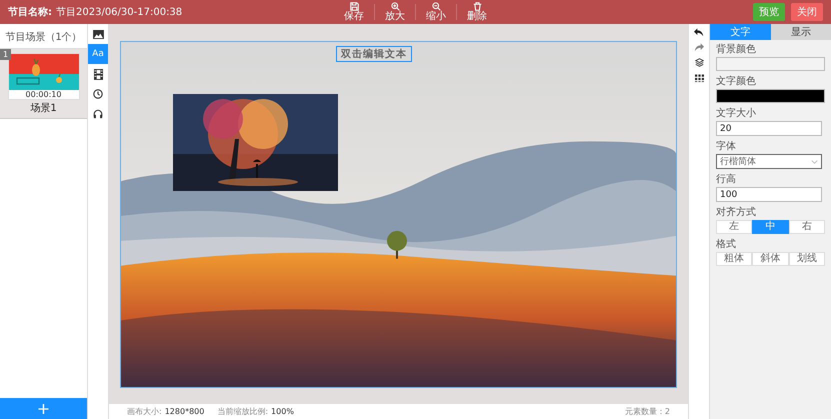 The image size is (831, 419). Describe the element at coordinates (769, 194) in the screenshot. I see `input-field: 100` at that location.